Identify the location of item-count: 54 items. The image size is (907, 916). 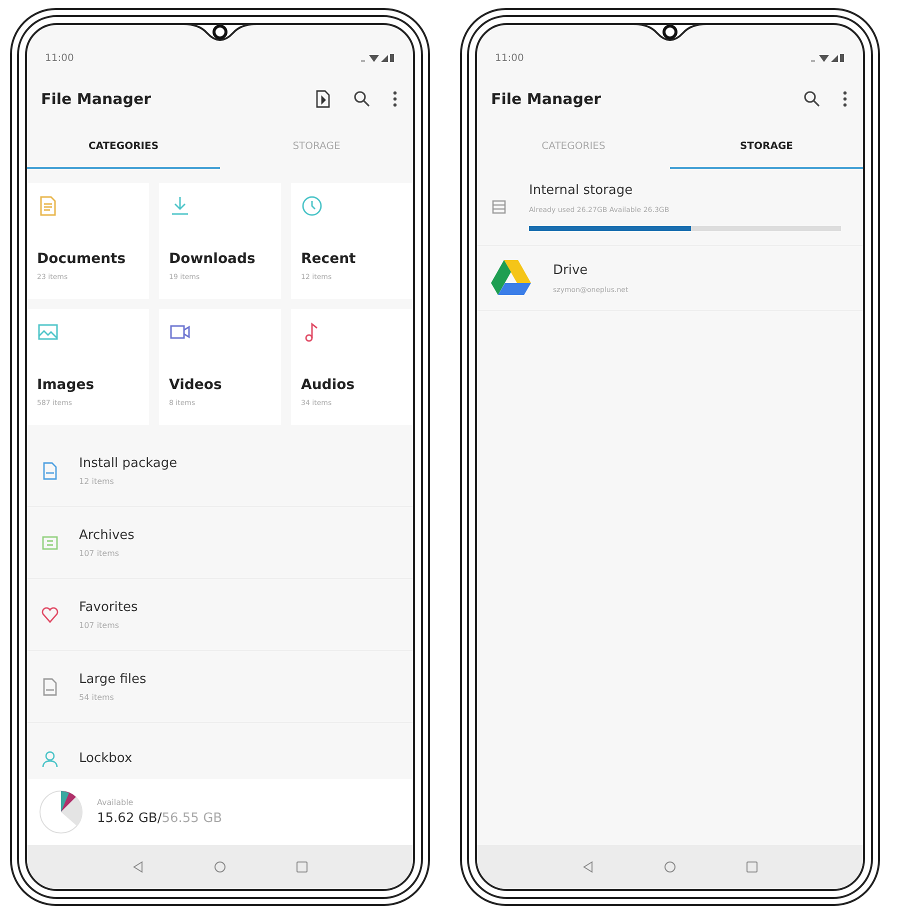
(97, 697).